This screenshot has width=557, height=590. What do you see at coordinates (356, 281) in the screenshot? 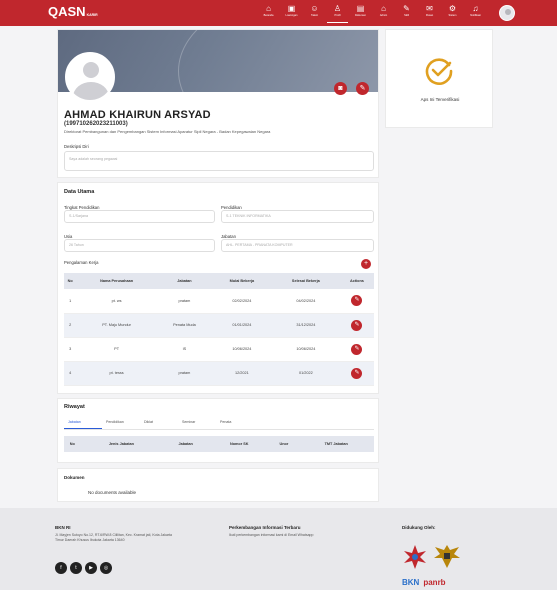
I see `column-header: Actions` at bounding box center [356, 281].